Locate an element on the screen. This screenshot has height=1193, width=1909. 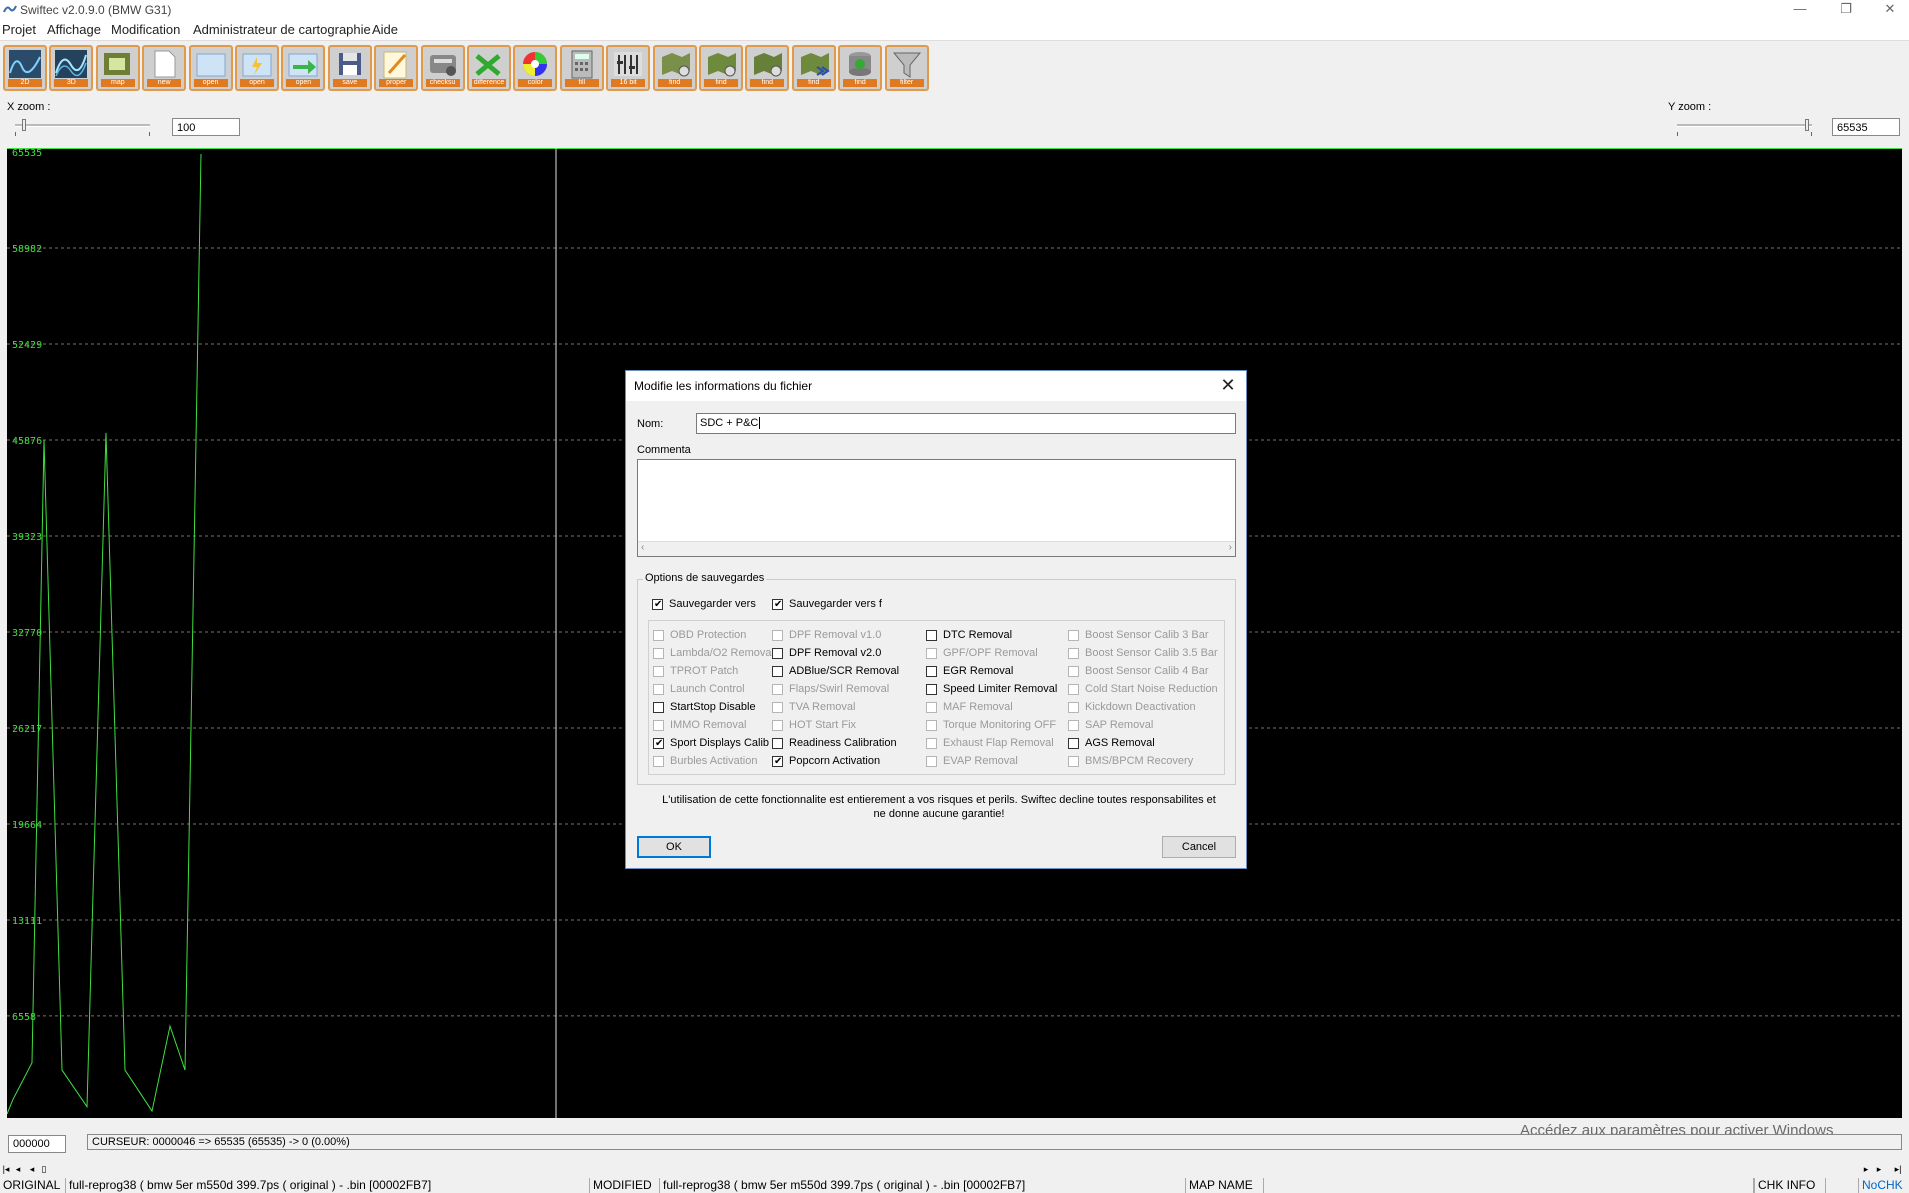
popcorn-activation-label: Popcorn Activation is located at coordinates (835, 761).